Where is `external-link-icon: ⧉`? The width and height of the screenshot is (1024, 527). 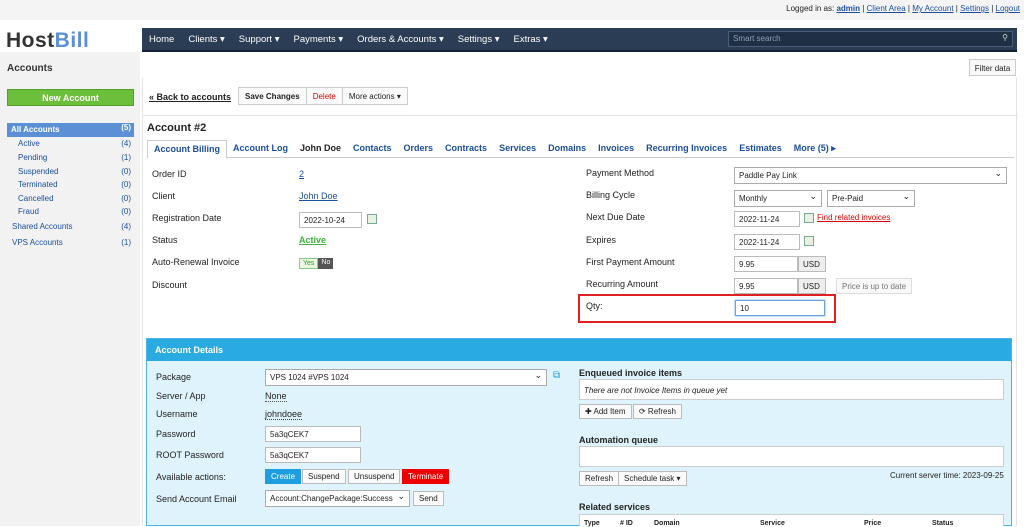
external-link-icon: ⧉ is located at coordinates (556, 375).